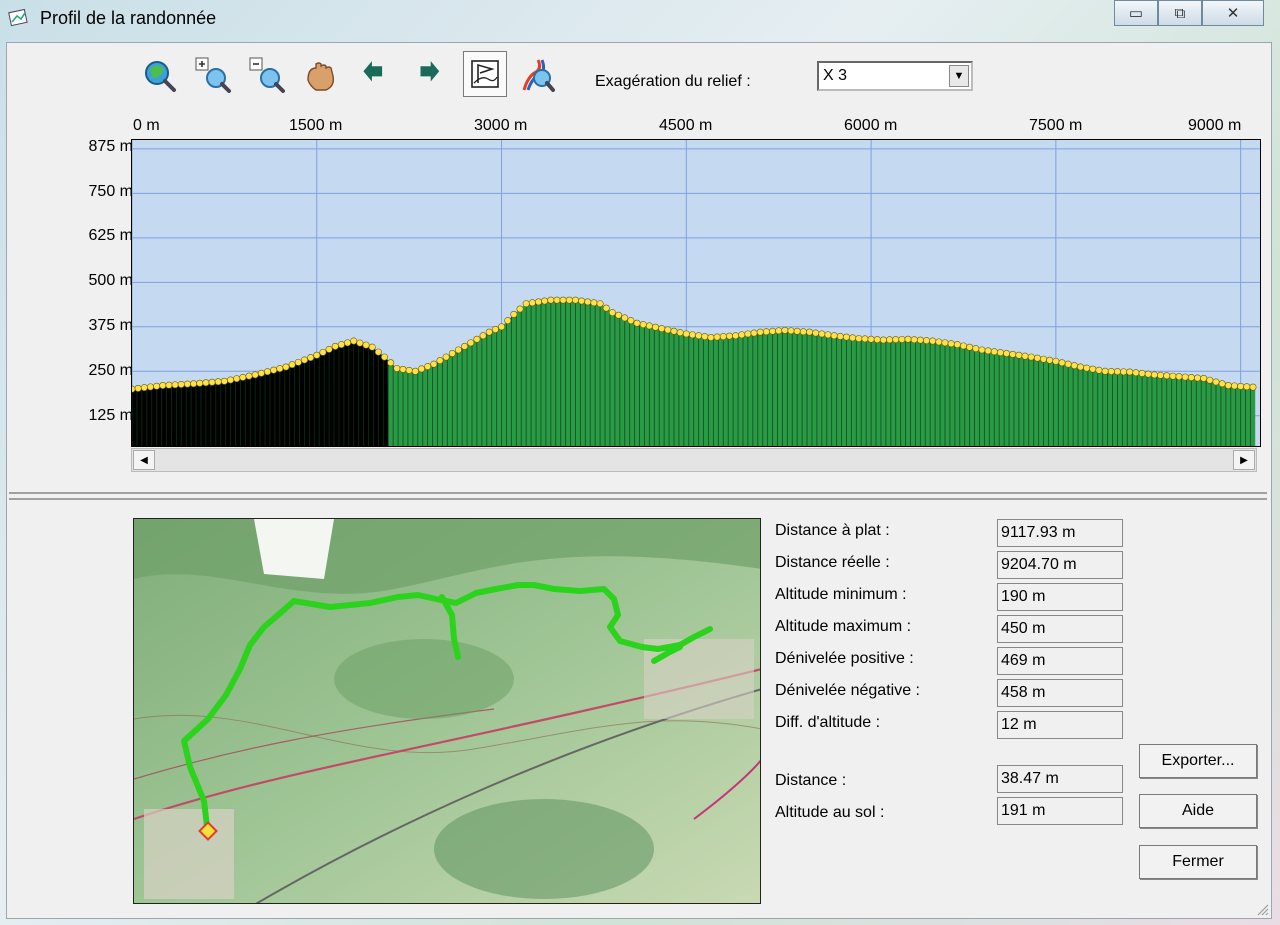 This screenshot has height=925, width=1280. I want to click on stat-label: Diff. d'altitude :, so click(828, 722).